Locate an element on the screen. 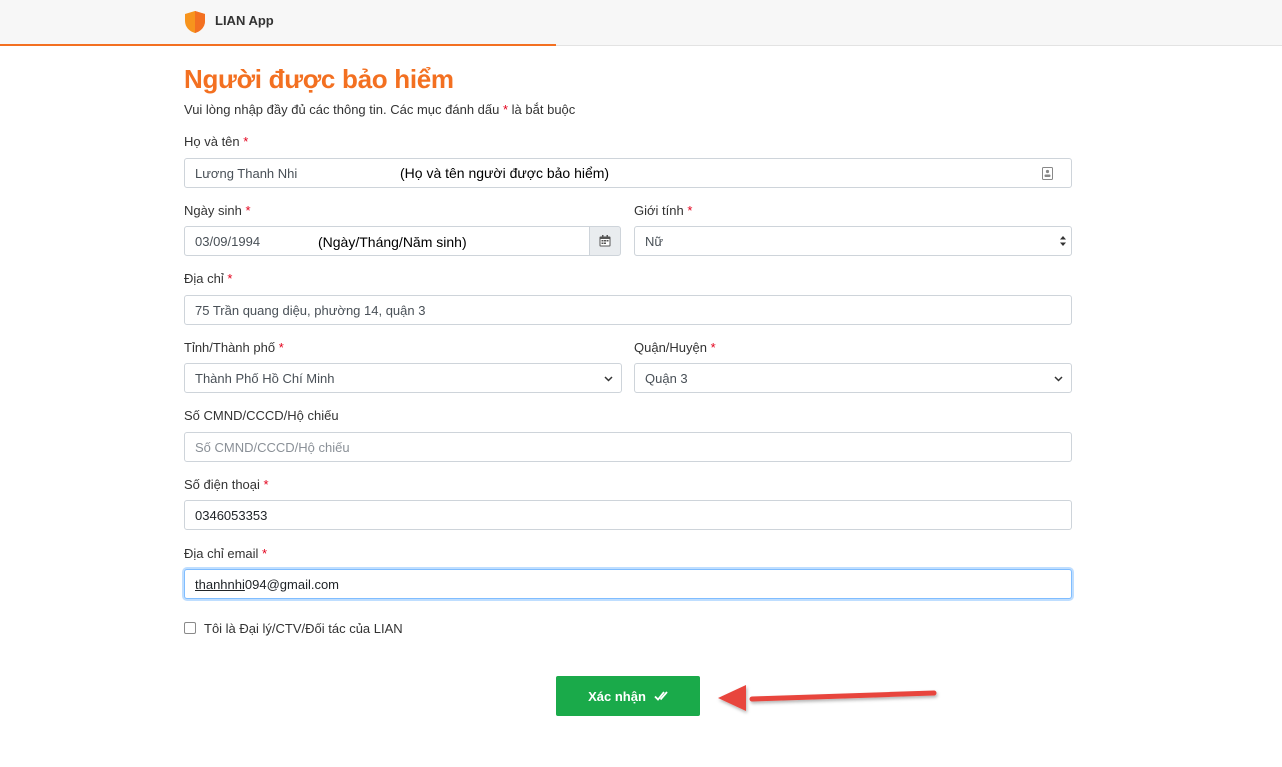 The height and width of the screenshot is (767, 1282). full-name-annotation: (Họ và tên người được bảo hiểm) is located at coordinates (505, 173).